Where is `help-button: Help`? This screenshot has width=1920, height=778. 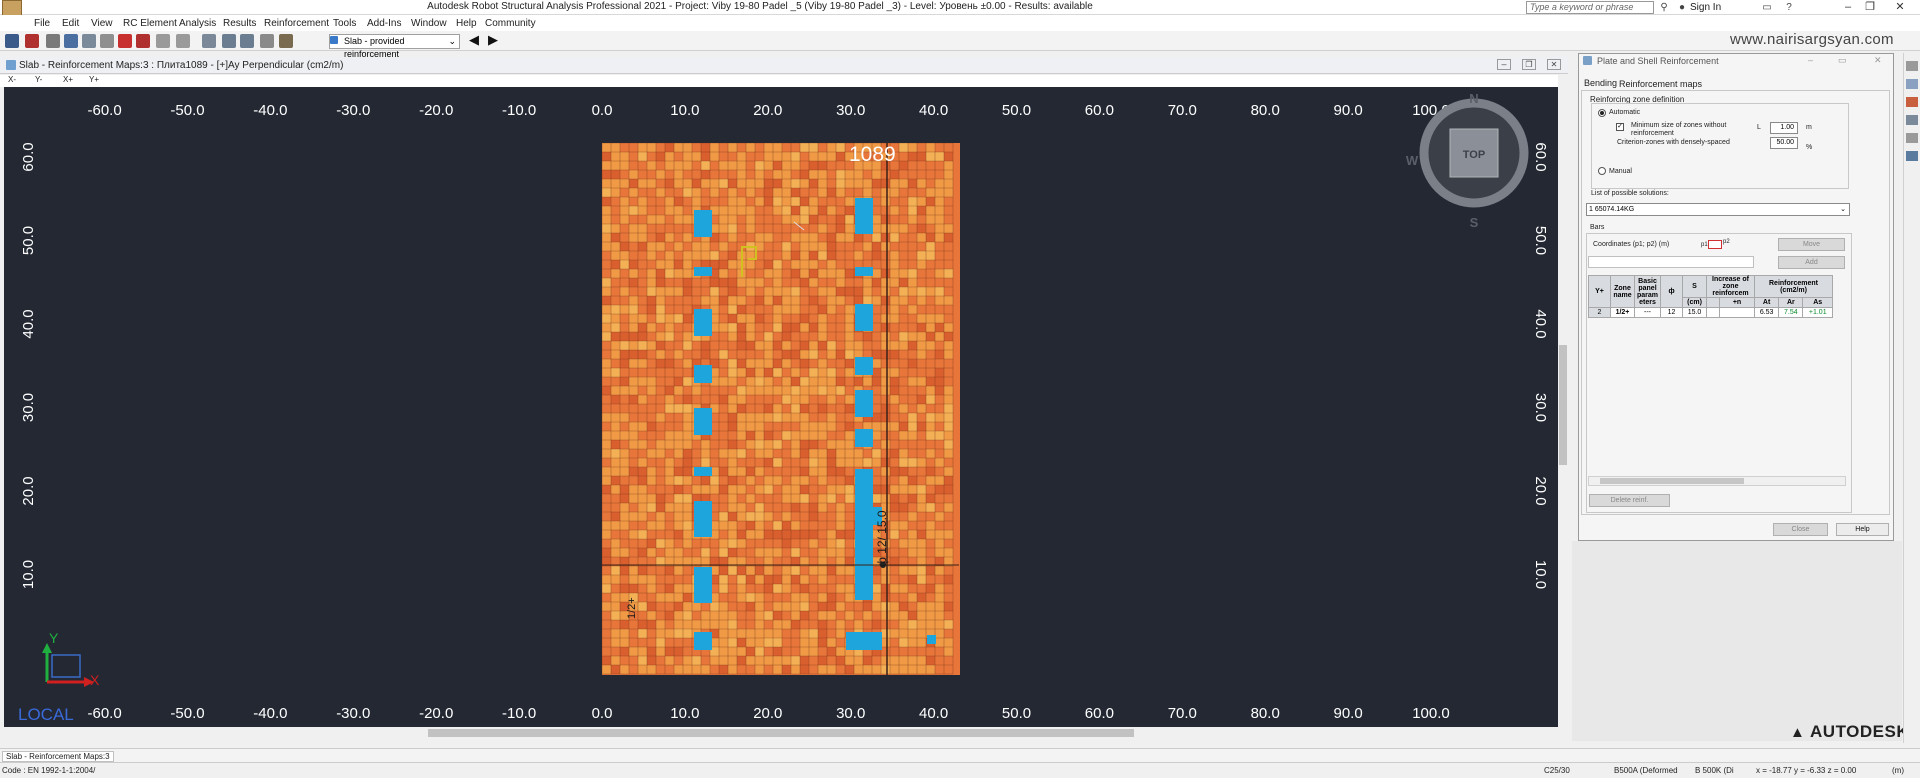 help-button: Help is located at coordinates (1862, 529).